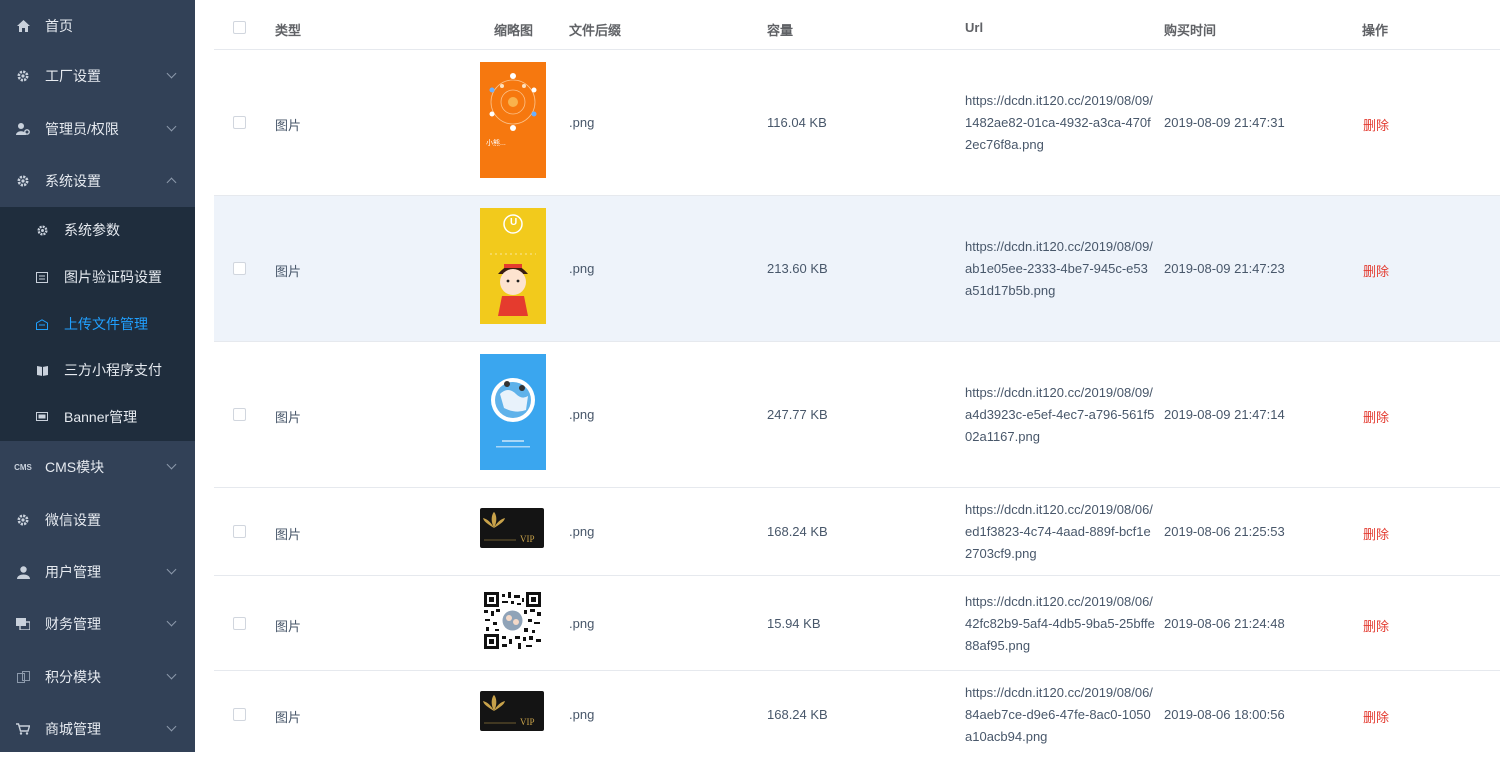 The width and height of the screenshot is (1500, 761). Describe the element at coordinates (1224, 268) in the screenshot. I see `cell-purchase-time: 2019-08-09 21:47:23` at that location.